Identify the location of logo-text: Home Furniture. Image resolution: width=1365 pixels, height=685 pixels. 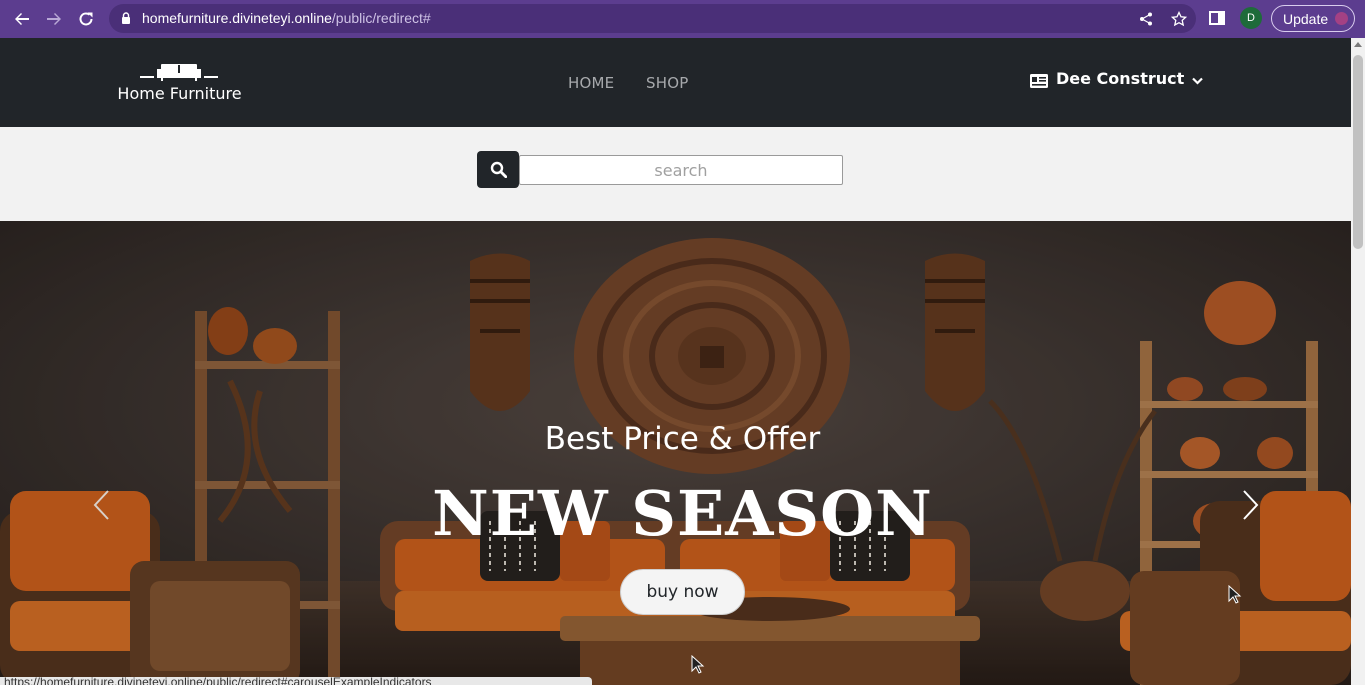
(179, 93).